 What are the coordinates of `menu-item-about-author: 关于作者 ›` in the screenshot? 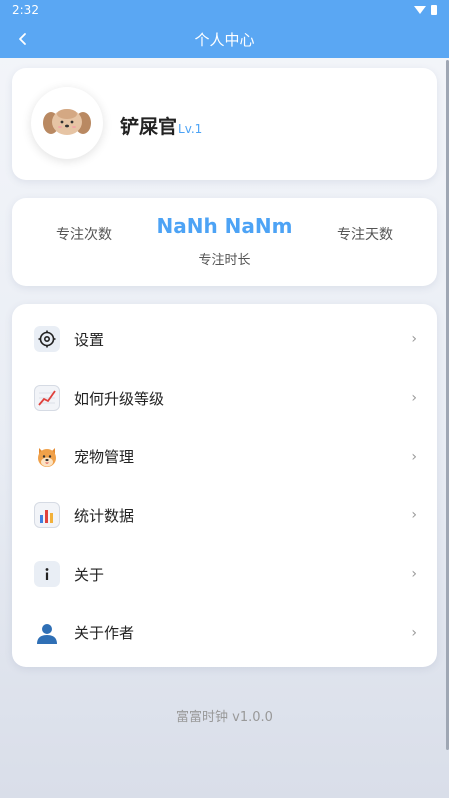 It's located at (224, 632).